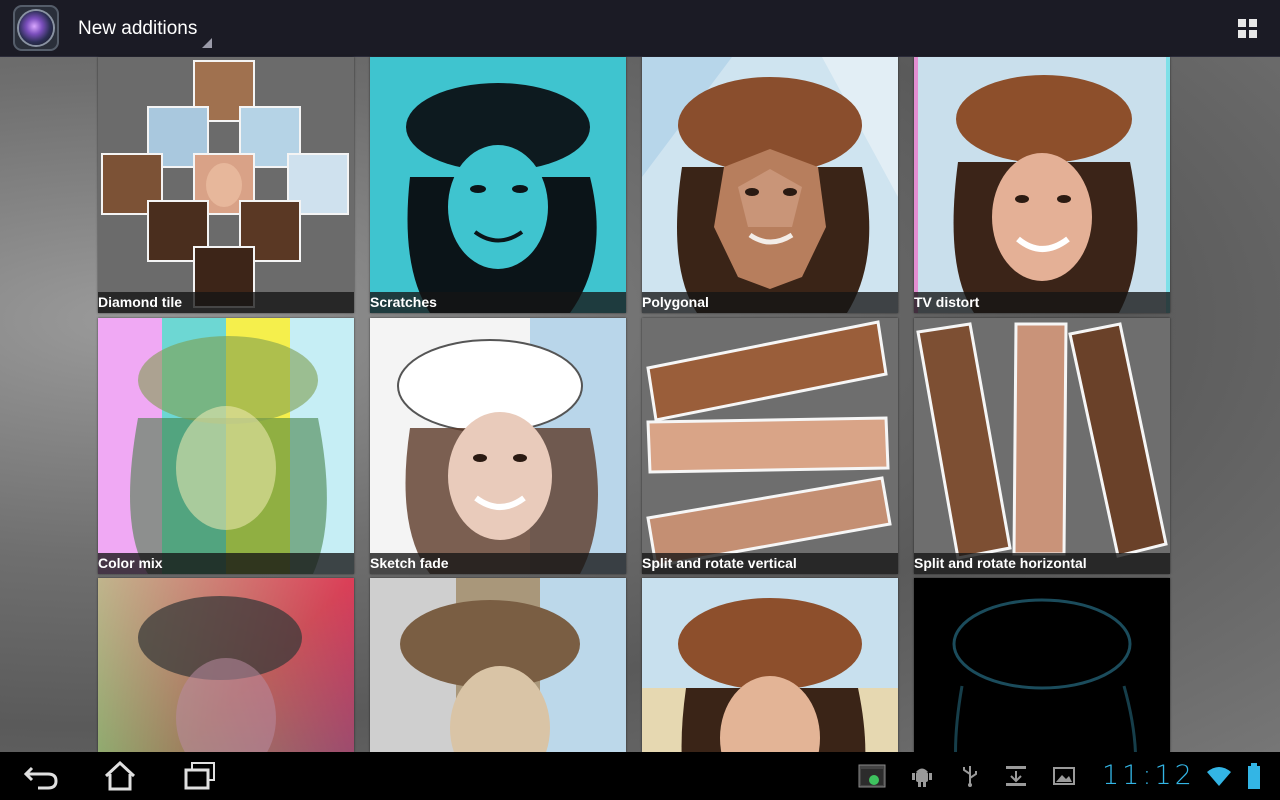 Image resolution: width=1280 pixels, height=800 pixels. I want to click on download-icon, so click(1016, 776).